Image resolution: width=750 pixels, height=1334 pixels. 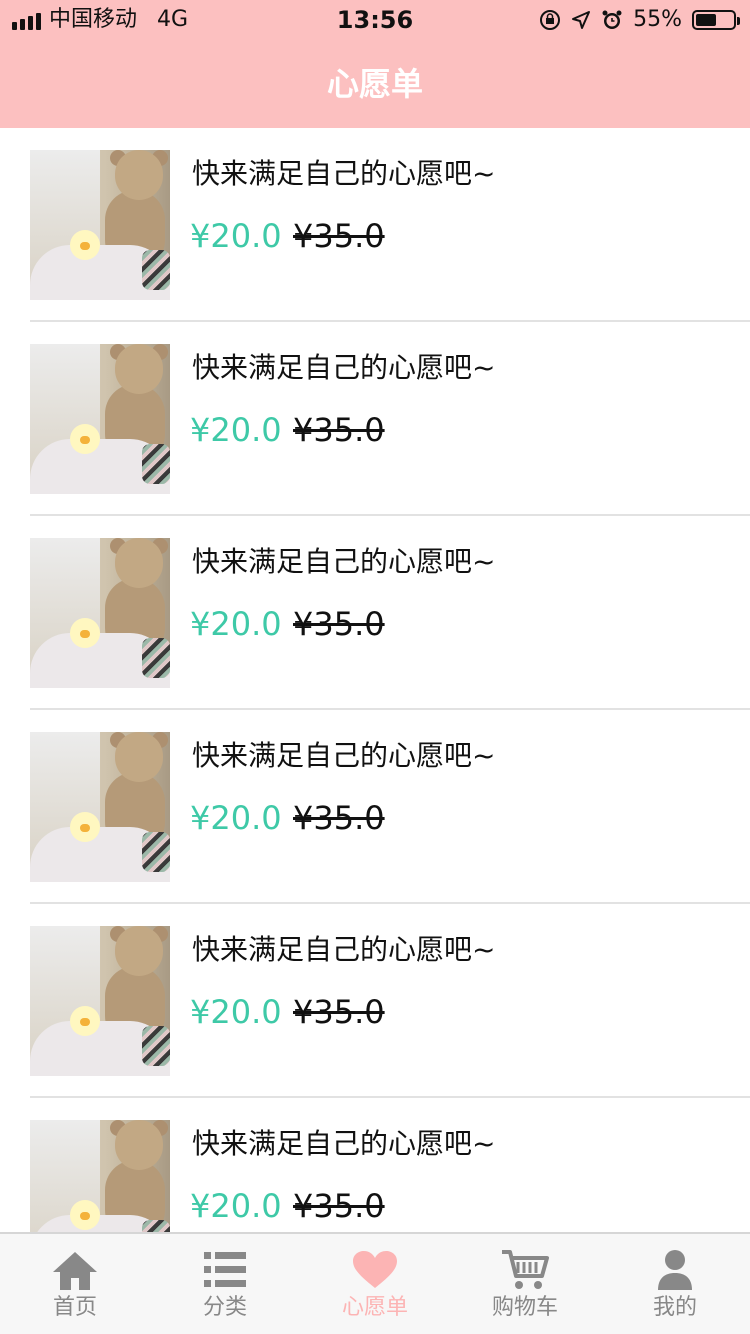 I want to click on status-right: 55%, so click(x=639, y=20).